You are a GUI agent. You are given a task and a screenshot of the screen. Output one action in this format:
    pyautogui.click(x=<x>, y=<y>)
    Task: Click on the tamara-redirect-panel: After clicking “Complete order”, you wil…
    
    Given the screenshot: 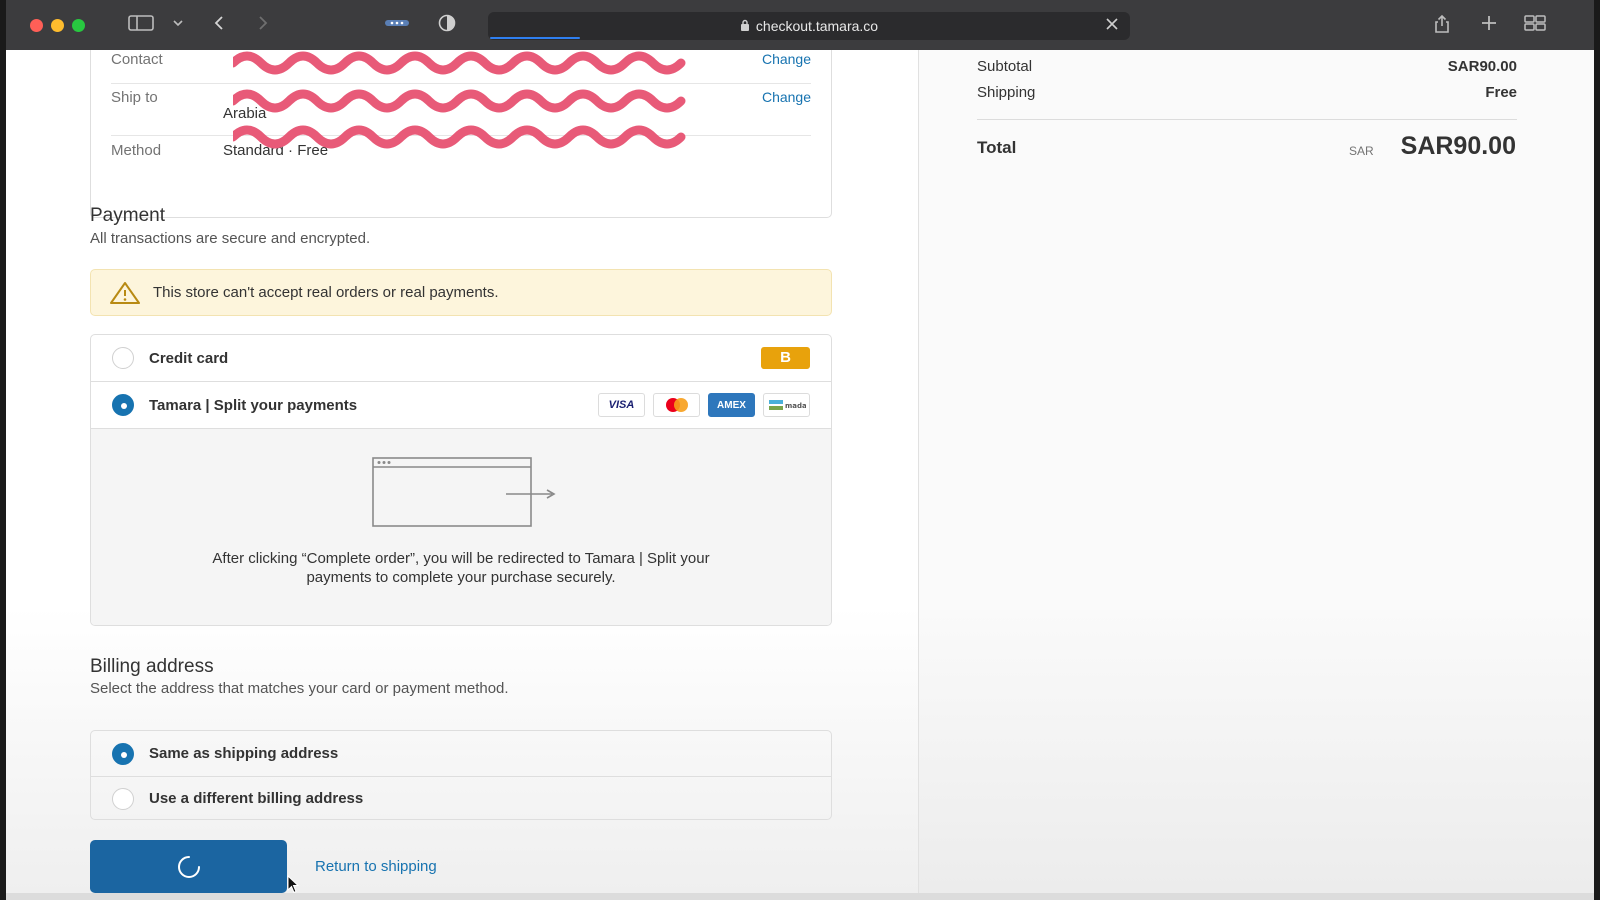 What is the action you would take?
    pyautogui.click(x=461, y=526)
    